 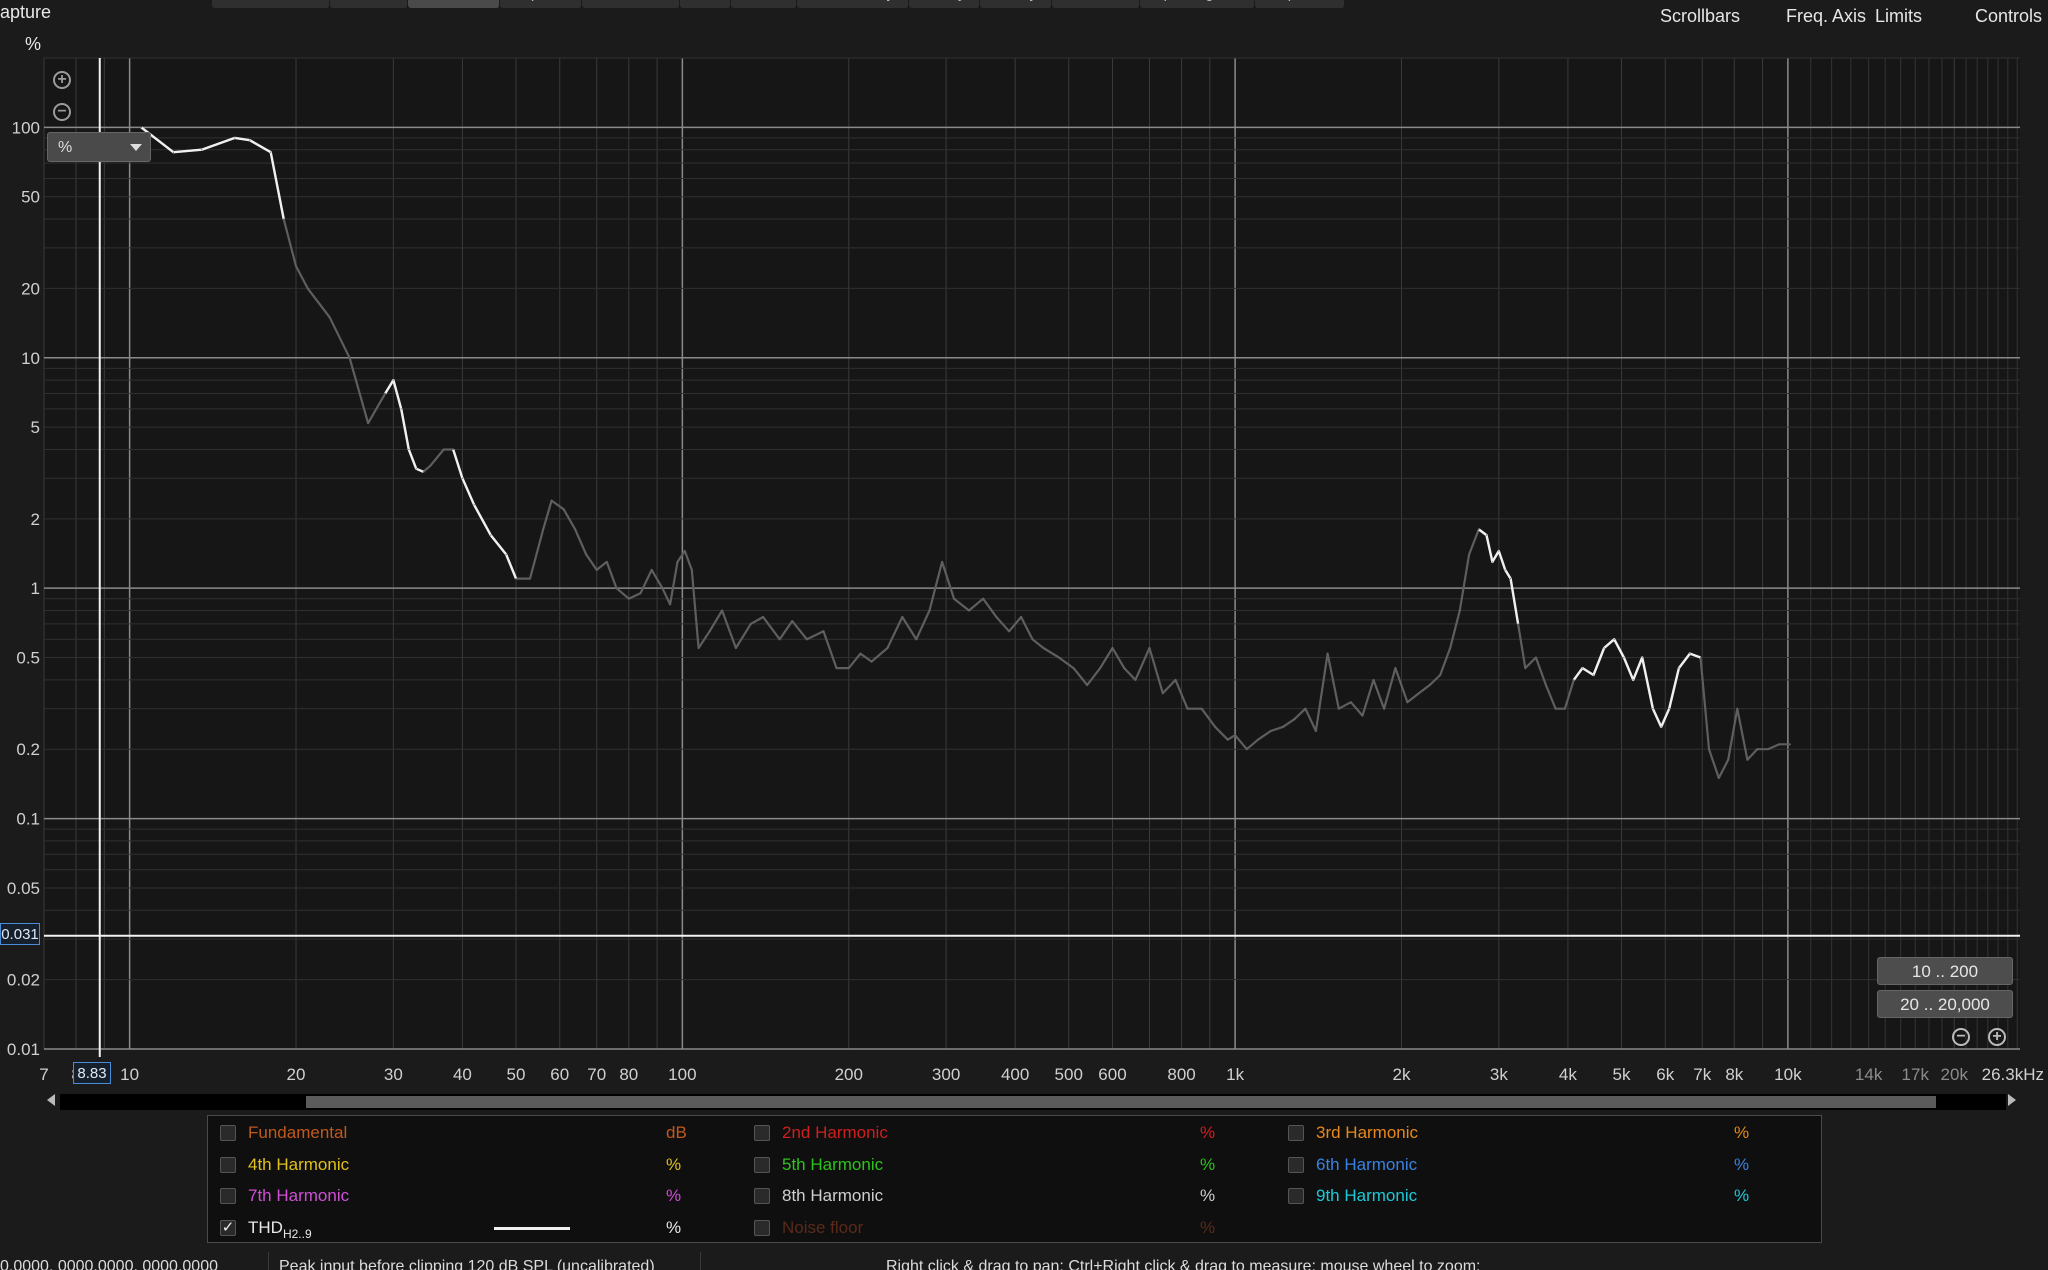 What do you see at coordinates (705, 4) in the screenshot?
I see `tab-gd: GD` at bounding box center [705, 4].